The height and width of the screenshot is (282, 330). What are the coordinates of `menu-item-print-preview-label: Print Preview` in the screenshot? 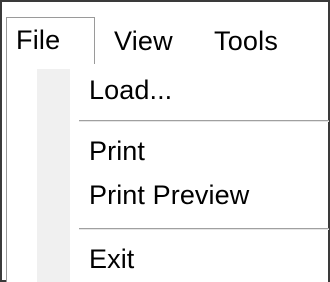 It's located at (169, 195).